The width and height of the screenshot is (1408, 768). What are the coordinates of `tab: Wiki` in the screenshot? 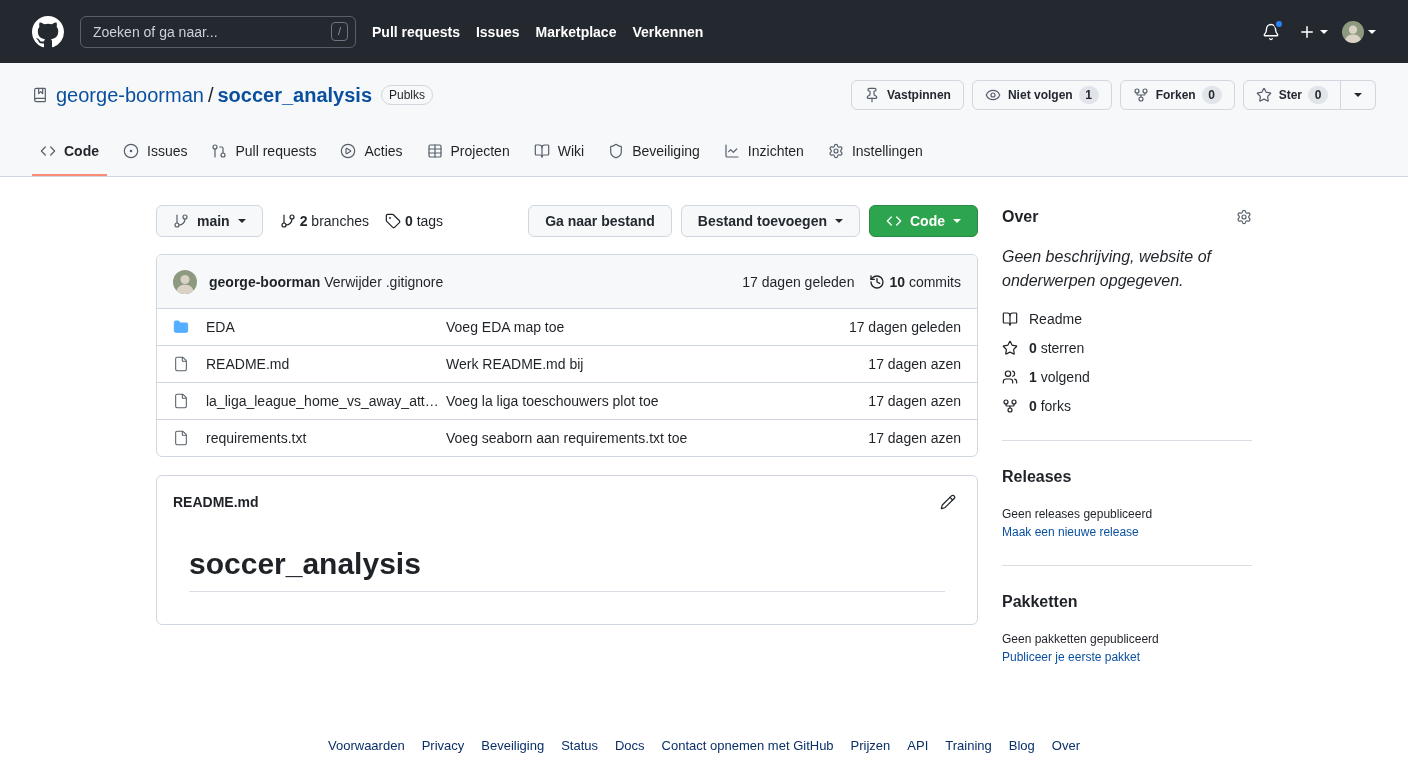 It's located at (559, 152).